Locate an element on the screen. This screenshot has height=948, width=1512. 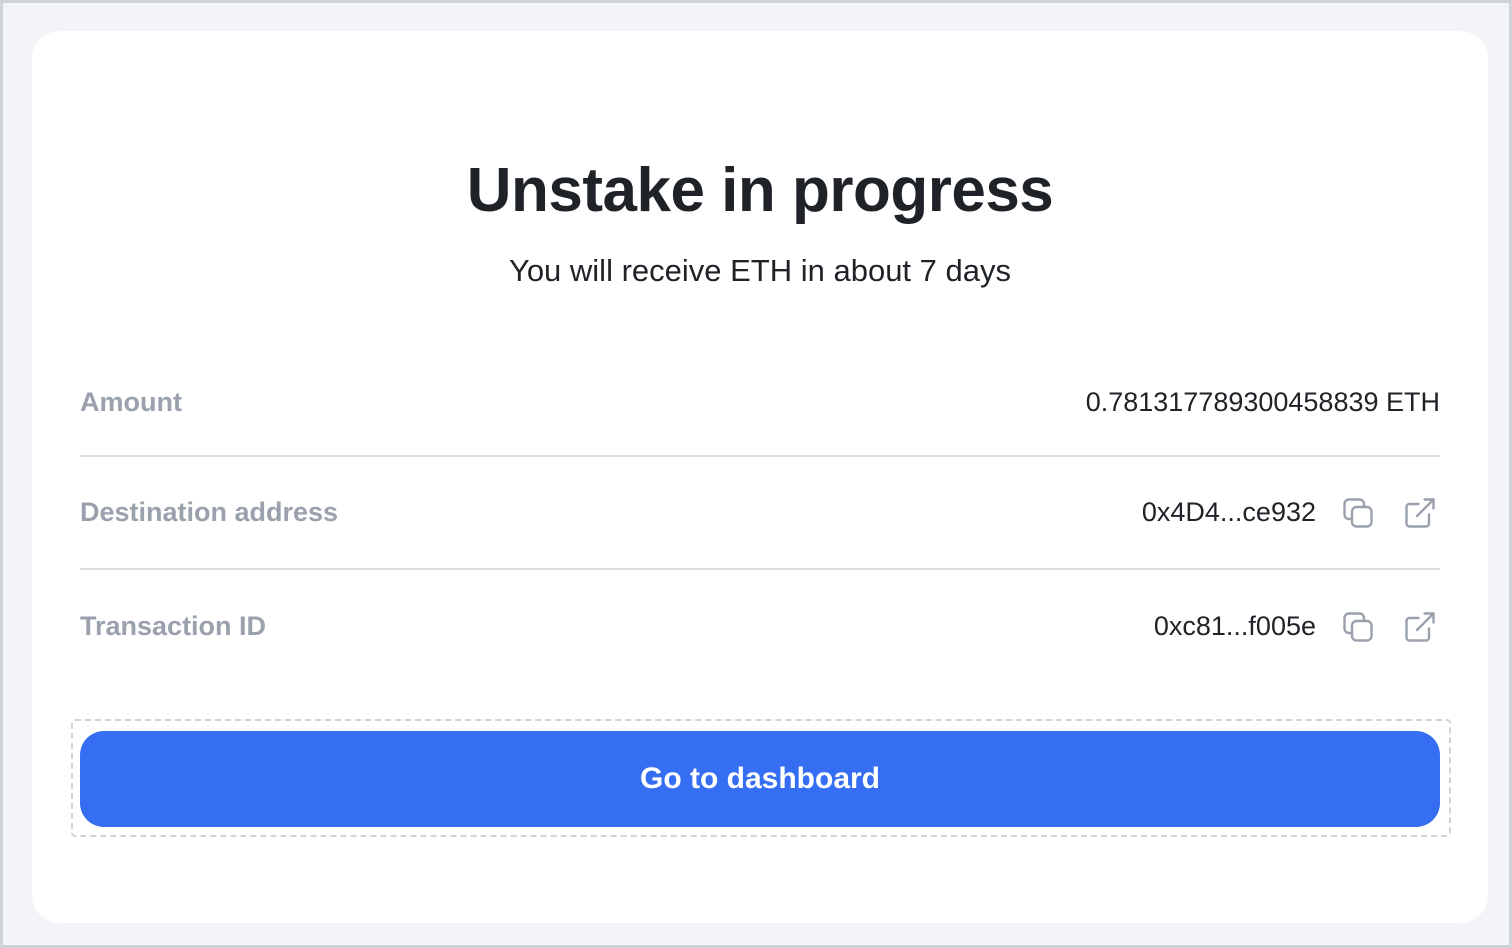
copy-address-button is located at coordinates (1358, 513).